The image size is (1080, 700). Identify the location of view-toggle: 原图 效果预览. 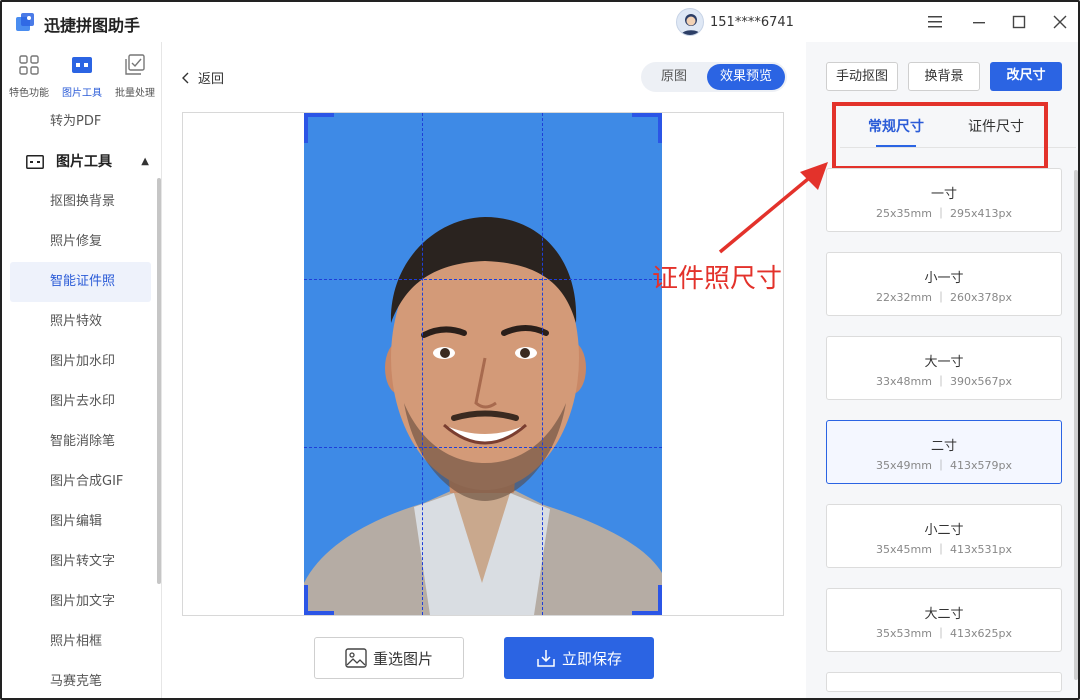
(714, 77).